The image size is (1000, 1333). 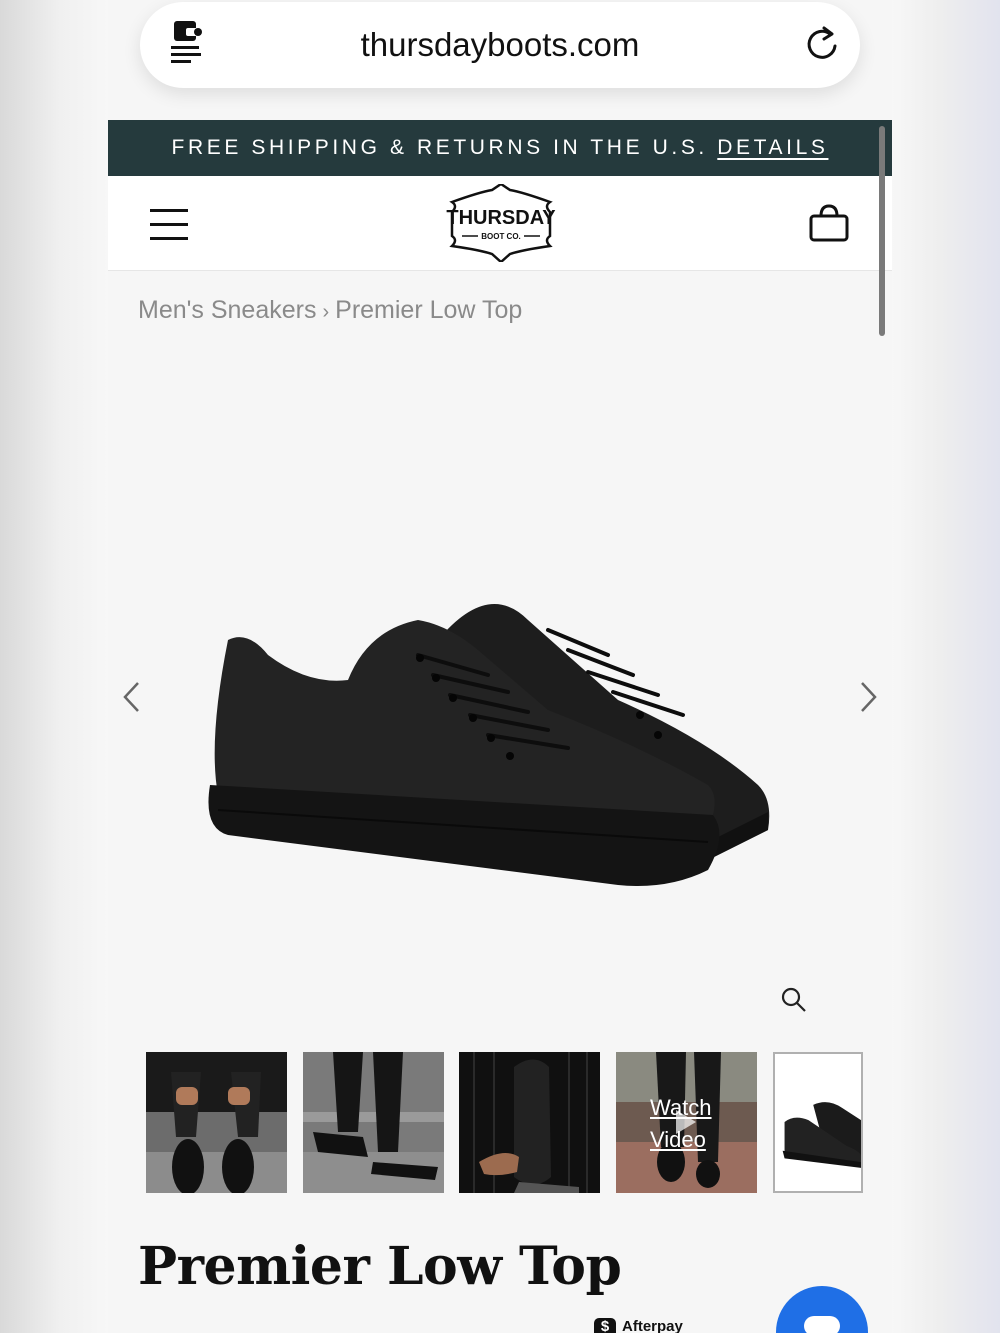 I want to click on product-title: Premier Low Top, so click(x=380, y=1266).